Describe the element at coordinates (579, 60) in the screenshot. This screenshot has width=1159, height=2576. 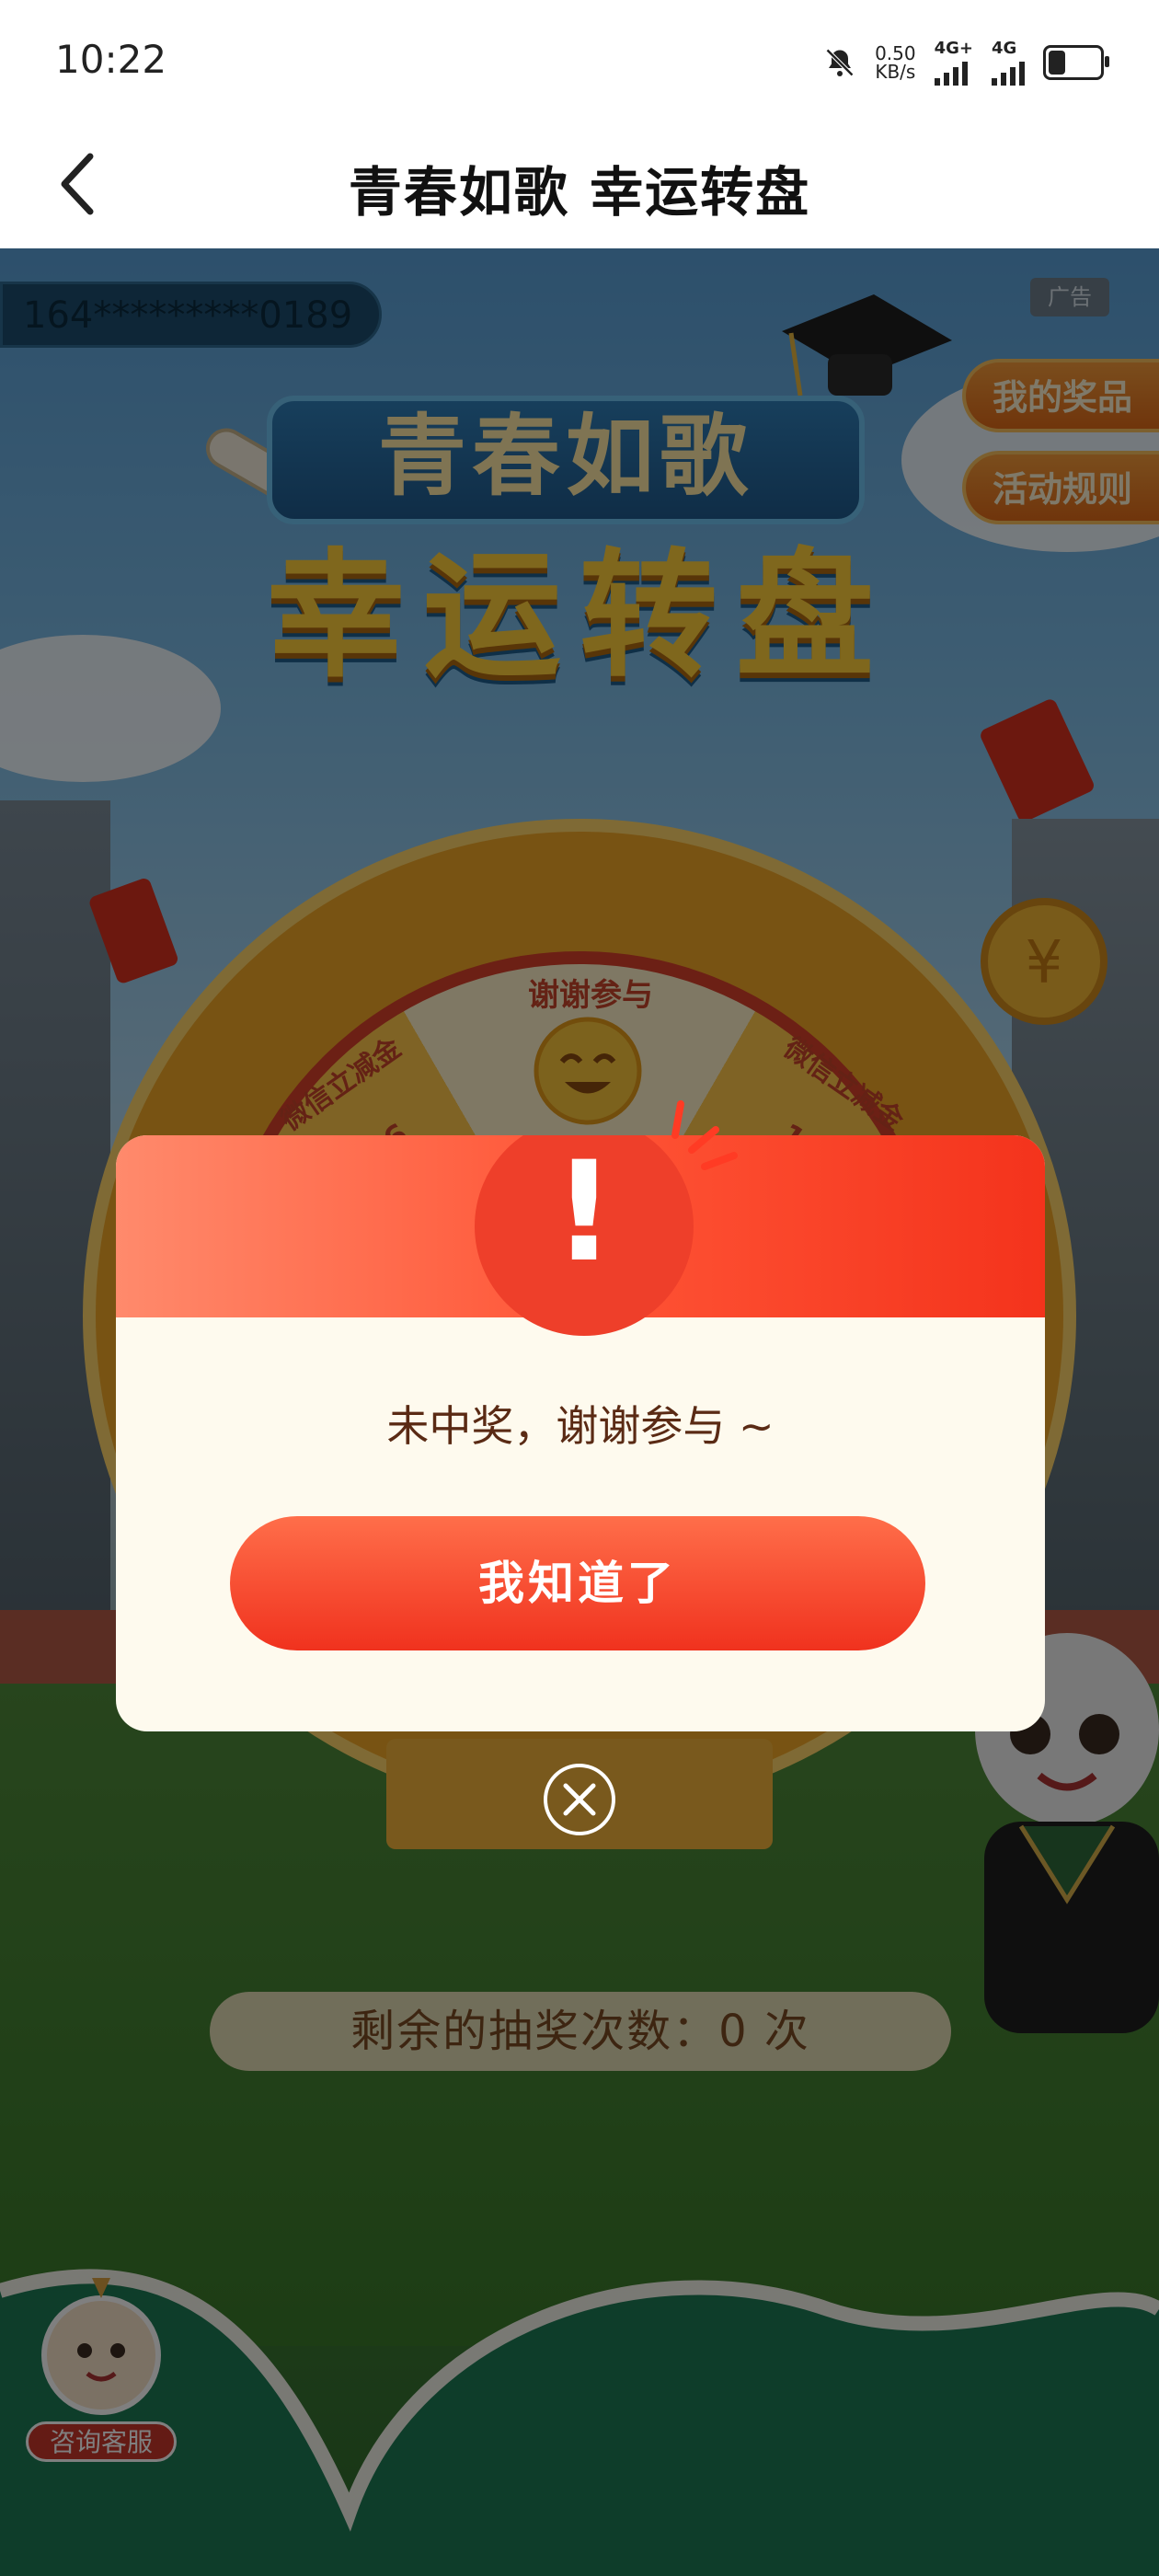
I see `status-bar: 10:22 0.50 KB/s 4G+ 4G` at that location.